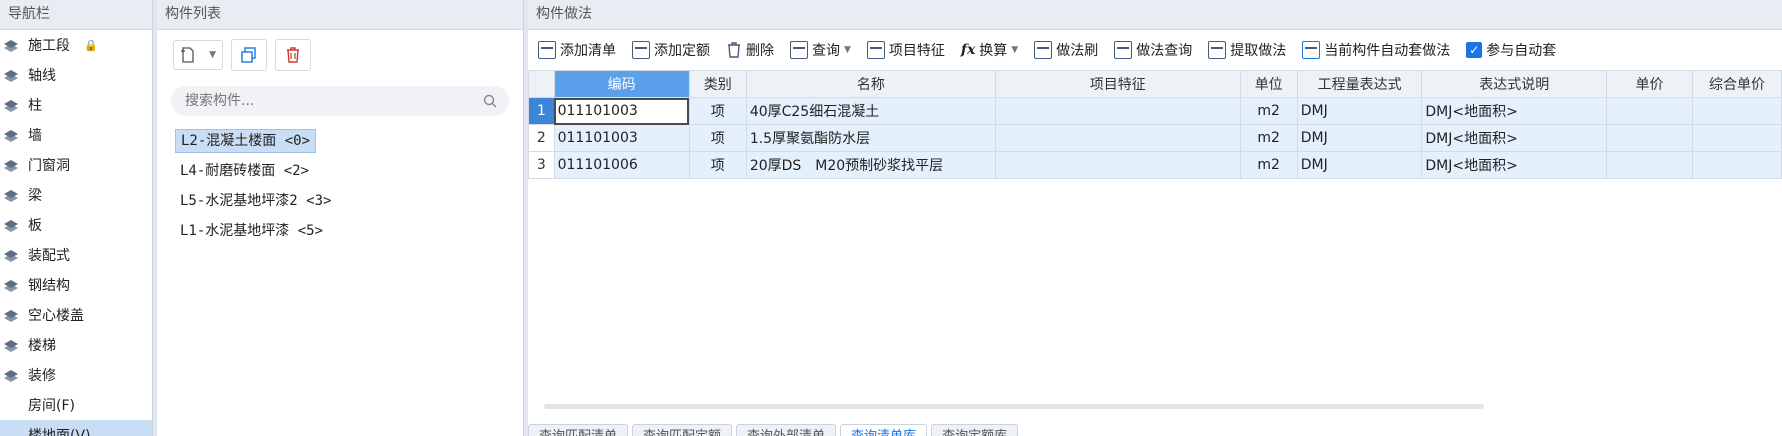  Describe the element at coordinates (76, 135) in the screenshot. I see `nav-item: 墙` at that location.